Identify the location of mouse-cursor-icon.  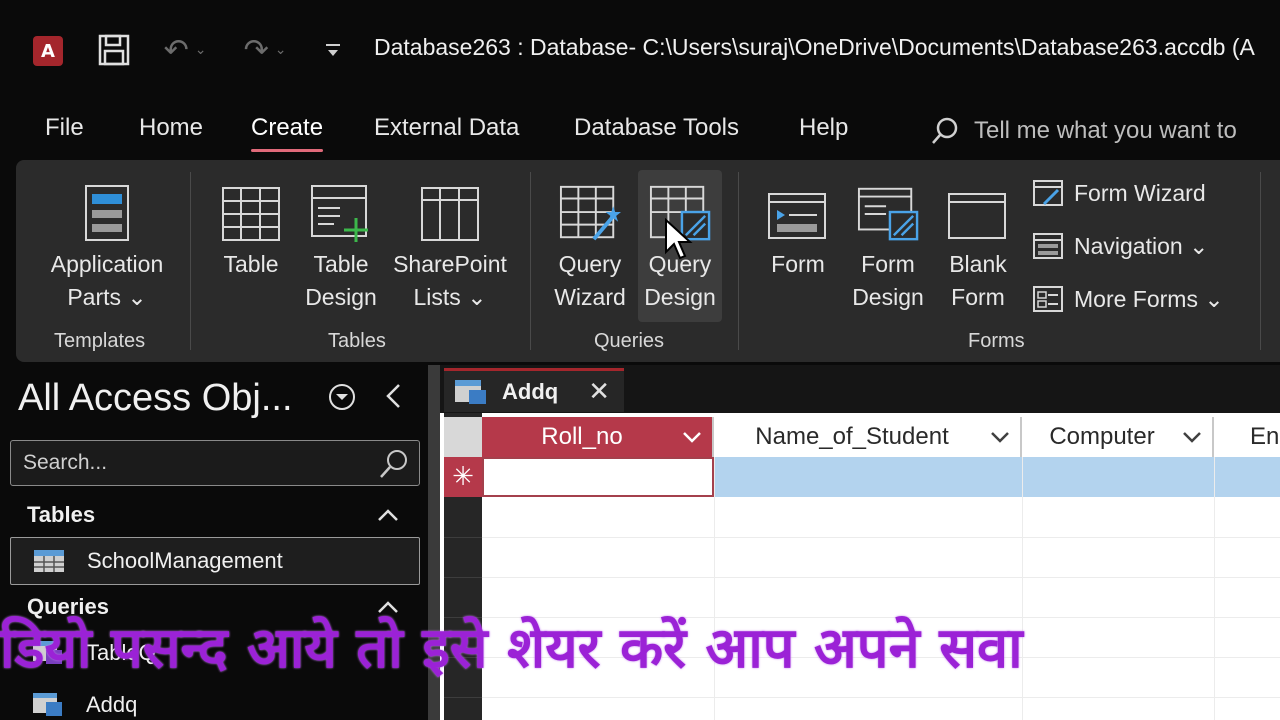
(679, 239).